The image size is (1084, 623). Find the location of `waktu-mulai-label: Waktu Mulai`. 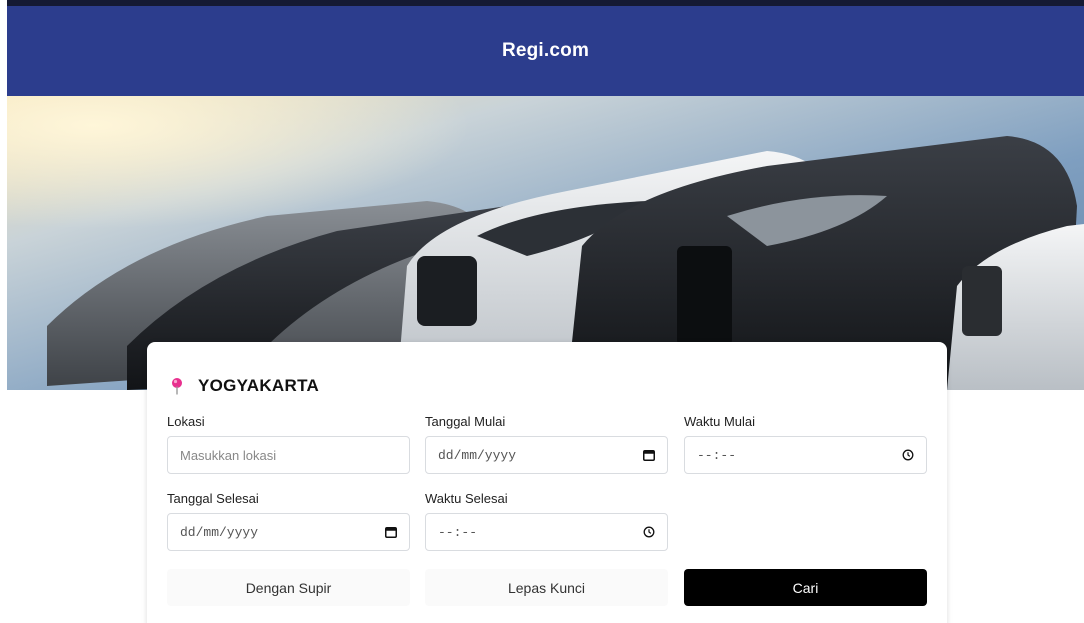

waktu-mulai-label: Waktu Mulai is located at coordinates (720, 421).